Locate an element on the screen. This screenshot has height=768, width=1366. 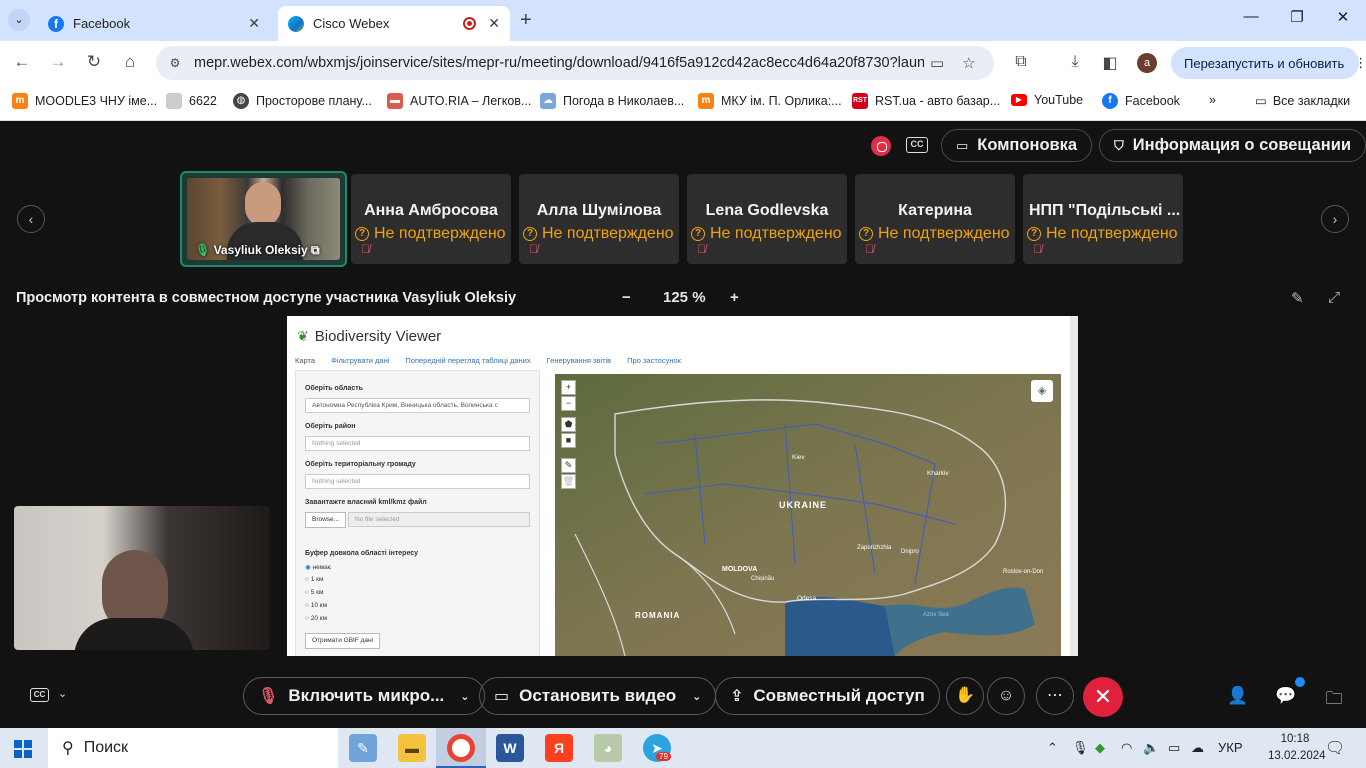
battery-icon: ▭ is located at coordinates (1174, 748).